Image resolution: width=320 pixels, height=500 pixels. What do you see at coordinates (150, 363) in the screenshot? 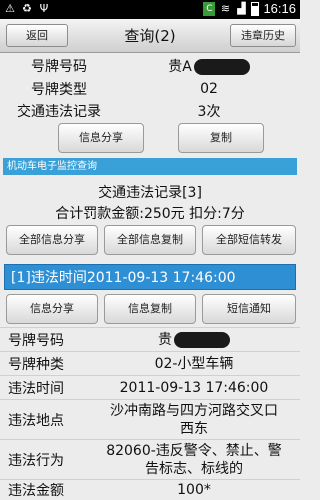
I see `detail-row: 号牌种类 02-小型车辆` at bounding box center [150, 363].